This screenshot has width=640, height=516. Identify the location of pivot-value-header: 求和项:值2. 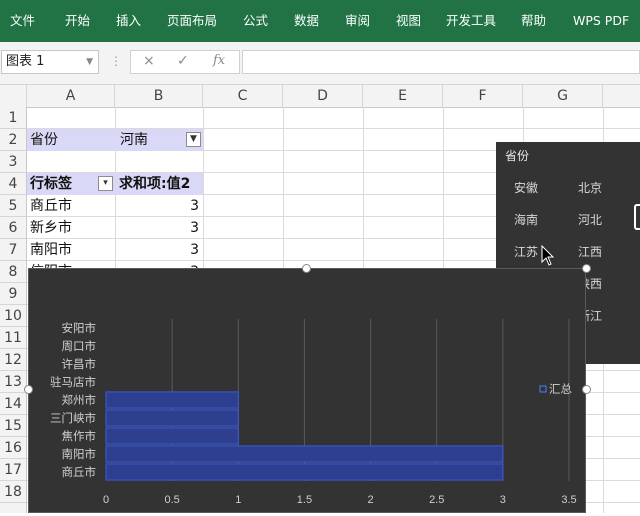
(159, 184).